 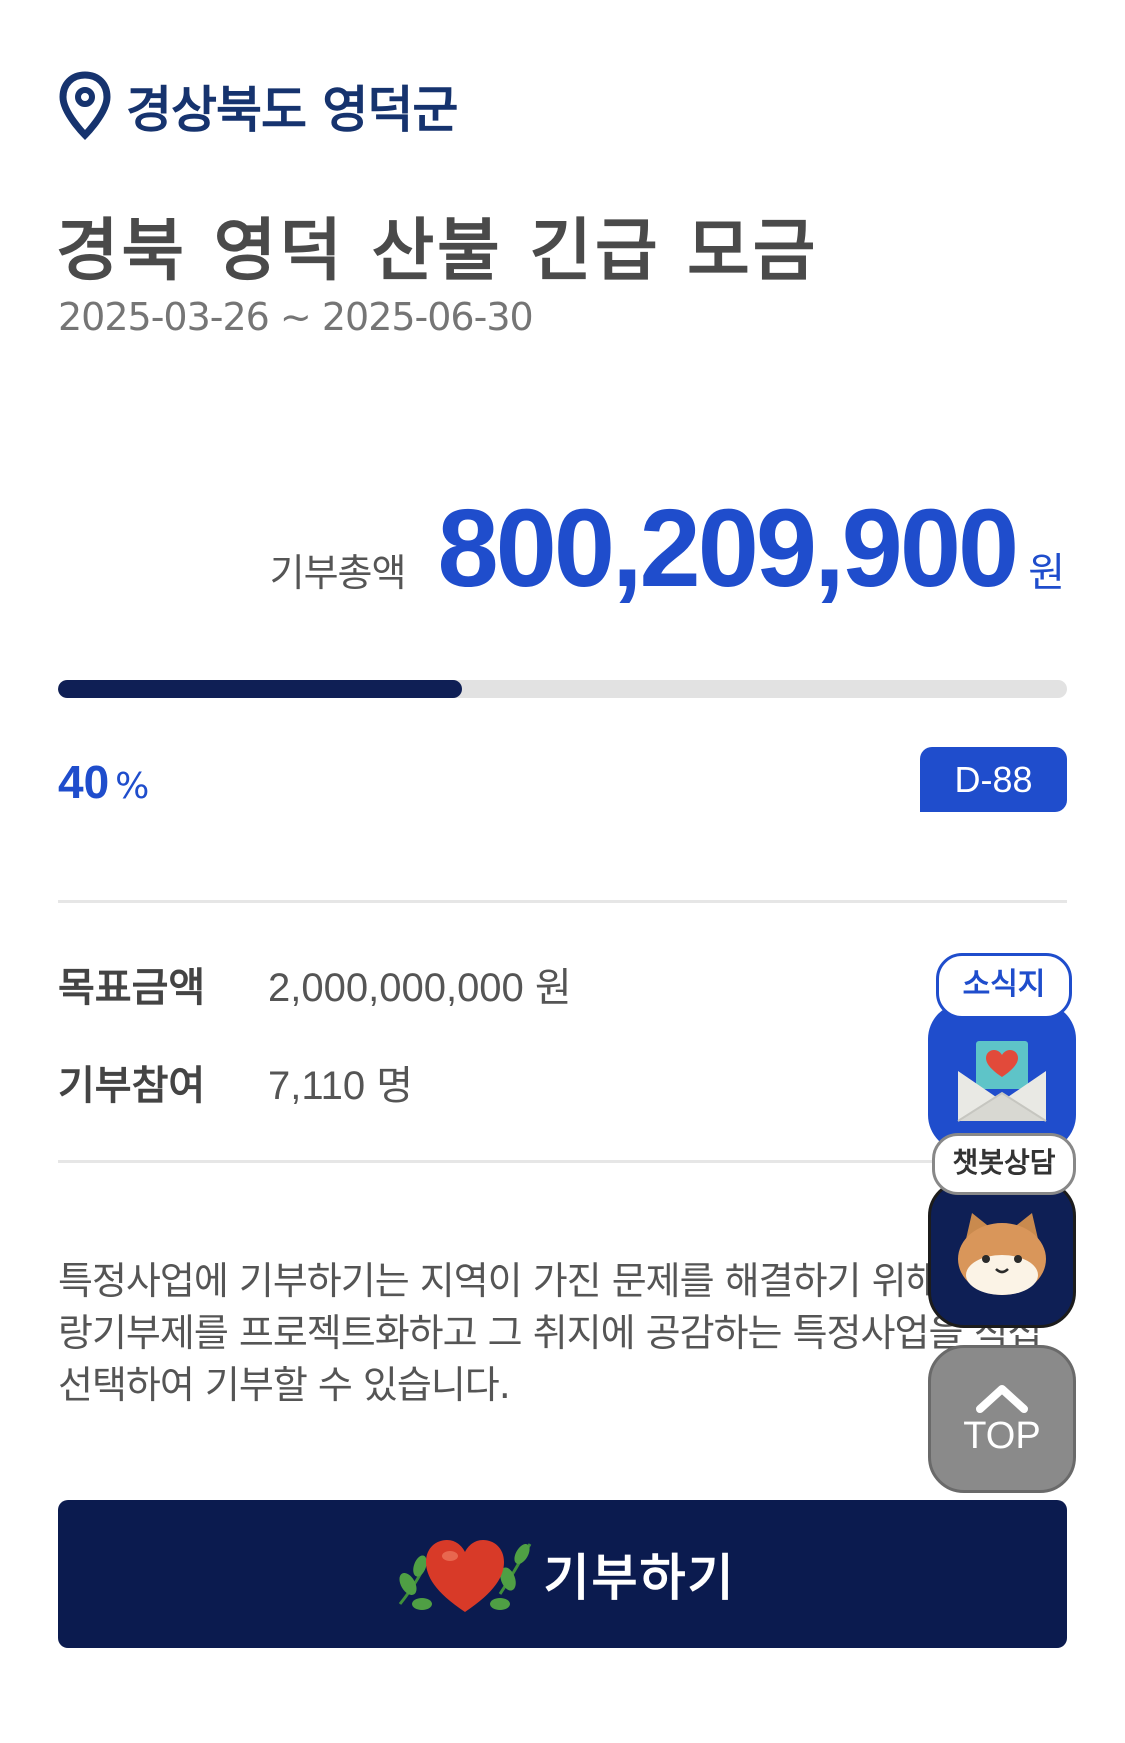 What do you see at coordinates (1002, 1398) in the screenshot?
I see `chevron-up-icon` at bounding box center [1002, 1398].